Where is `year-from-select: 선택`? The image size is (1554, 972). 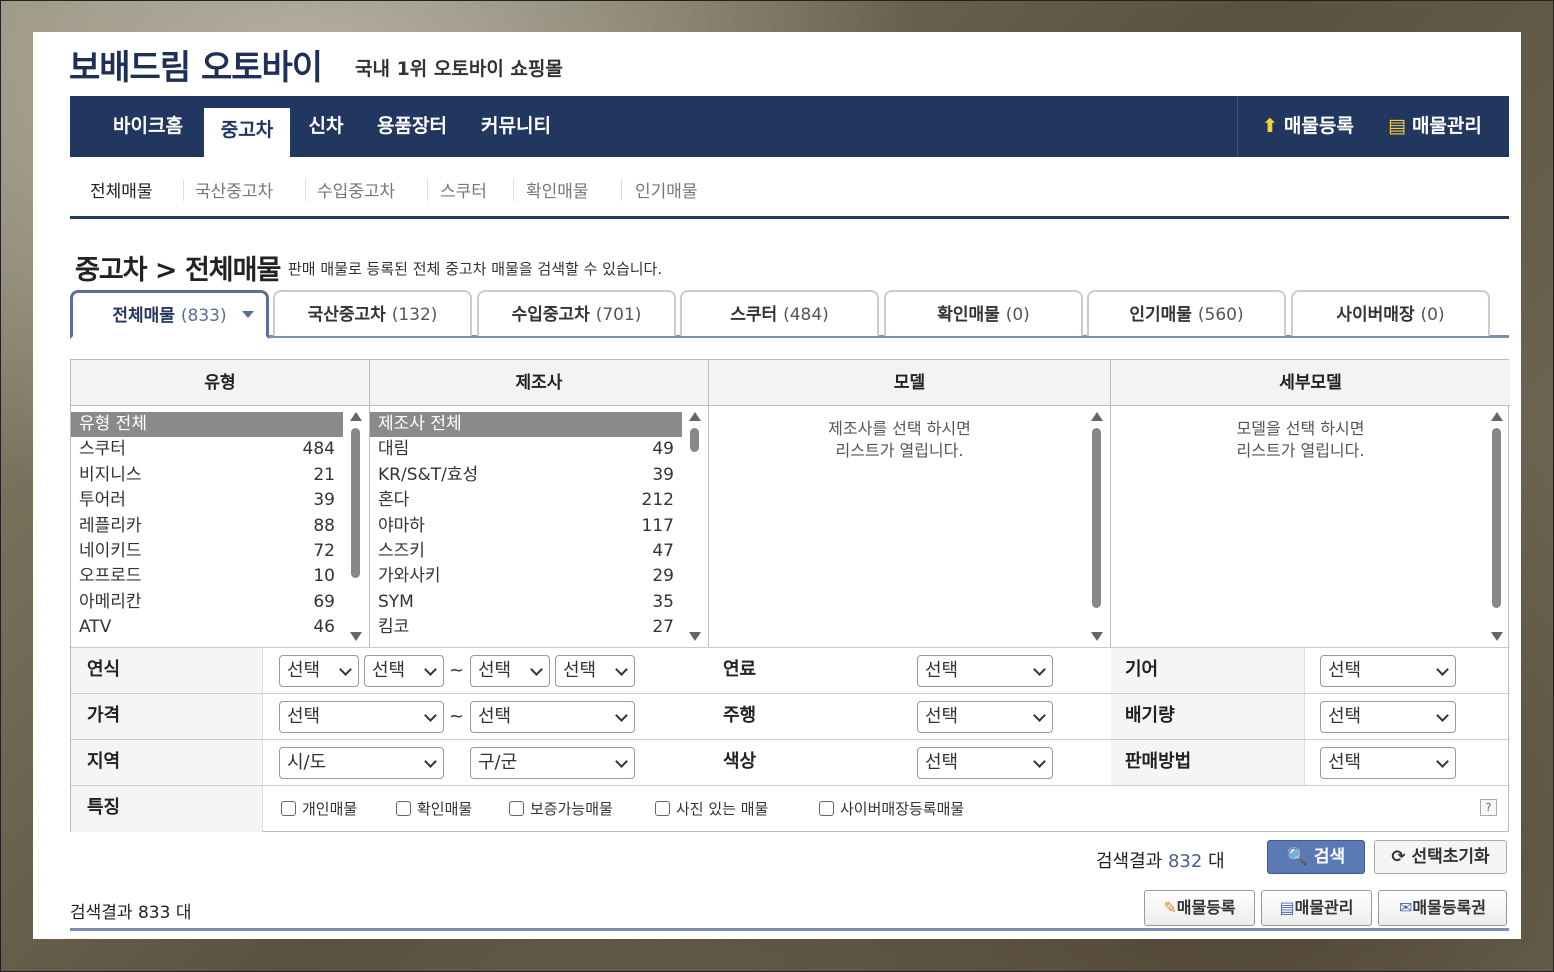 year-from-select: 선택 is located at coordinates (319, 671).